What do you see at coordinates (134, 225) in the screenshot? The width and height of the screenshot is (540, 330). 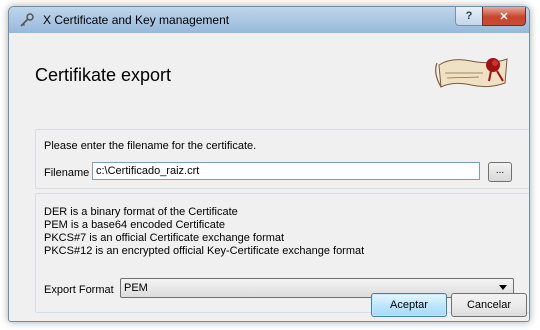 I see `format-description: PEM is a base64 encoded Certificate` at bounding box center [134, 225].